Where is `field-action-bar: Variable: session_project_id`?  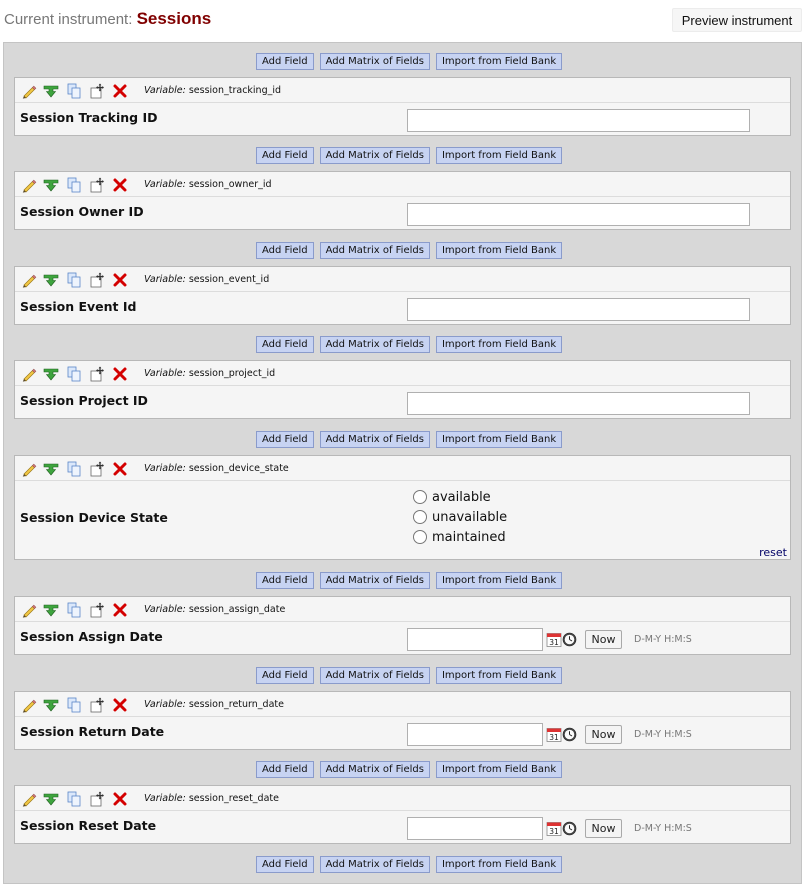
field-action-bar: Variable: session_project_id is located at coordinates (402, 373).